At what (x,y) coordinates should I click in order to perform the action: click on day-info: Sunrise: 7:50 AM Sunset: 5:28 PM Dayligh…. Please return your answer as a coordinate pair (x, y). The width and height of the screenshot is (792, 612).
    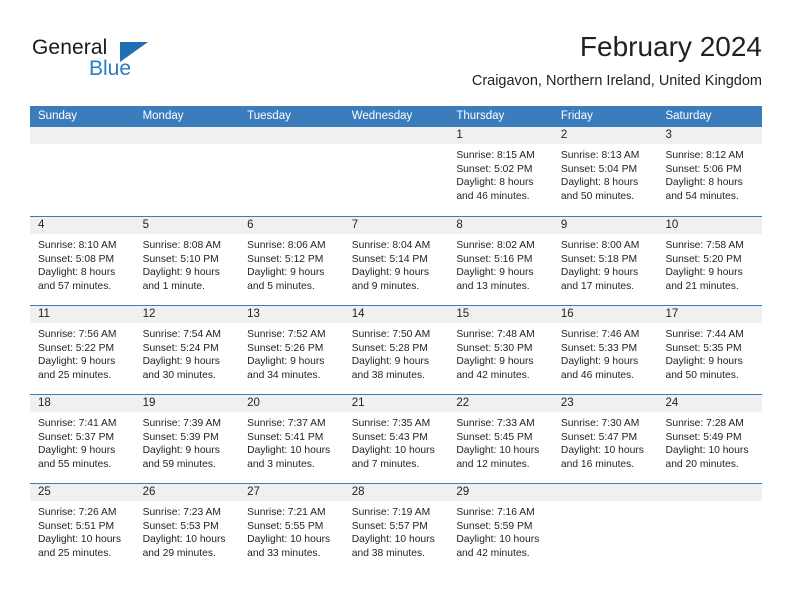
    Looking at the image, I should click on (396, 352).